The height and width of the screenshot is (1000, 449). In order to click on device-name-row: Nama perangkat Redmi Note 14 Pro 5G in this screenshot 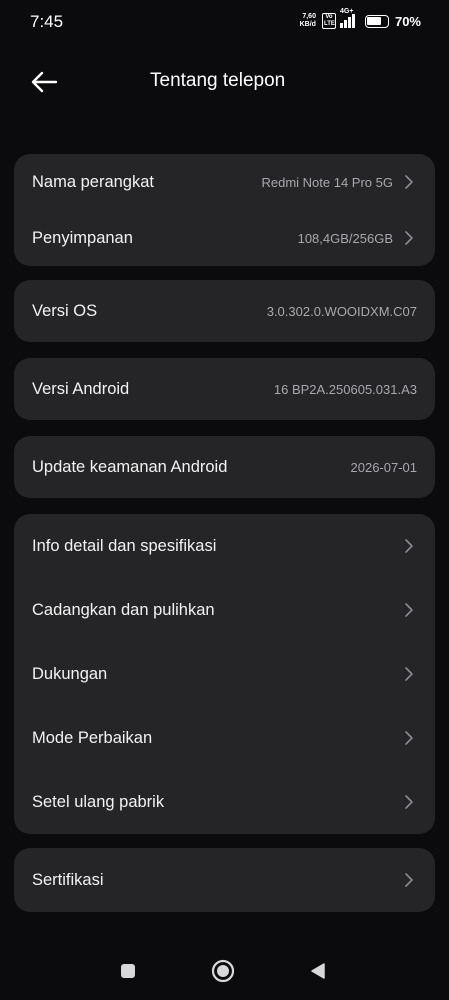, I will do `click(224, 182)`.